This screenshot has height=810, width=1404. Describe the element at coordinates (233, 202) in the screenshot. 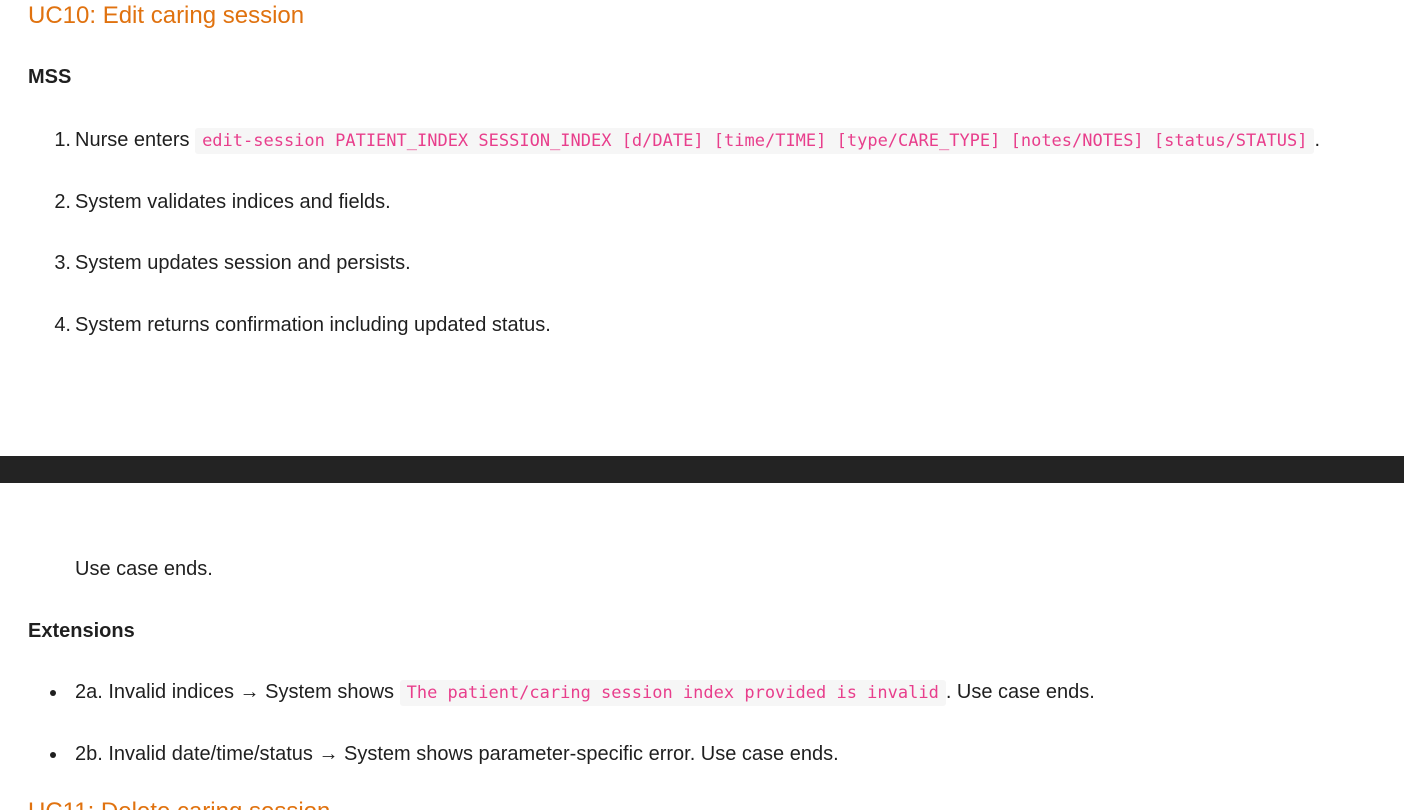

I see `step-text: System validates indices and fields.` at that location.